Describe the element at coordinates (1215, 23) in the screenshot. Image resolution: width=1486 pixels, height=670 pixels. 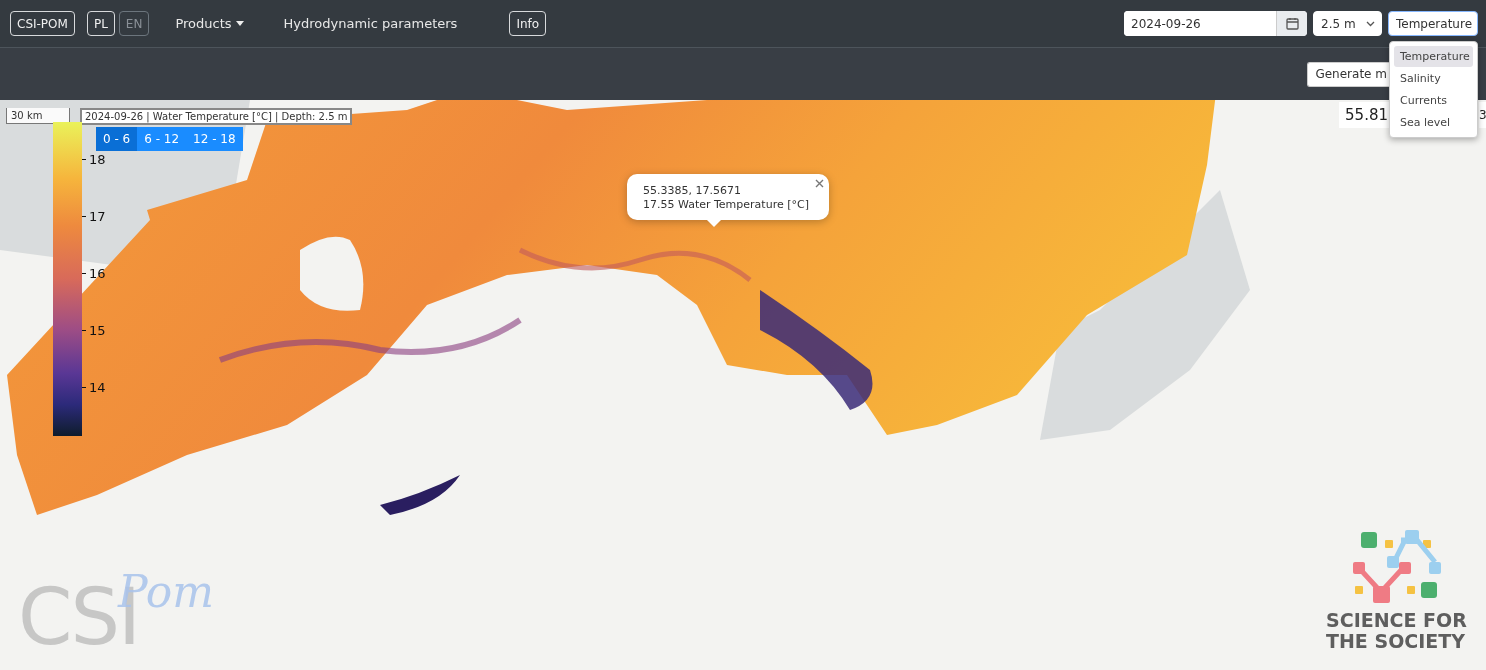
I see `date-field: 2024-09-26` at that location.